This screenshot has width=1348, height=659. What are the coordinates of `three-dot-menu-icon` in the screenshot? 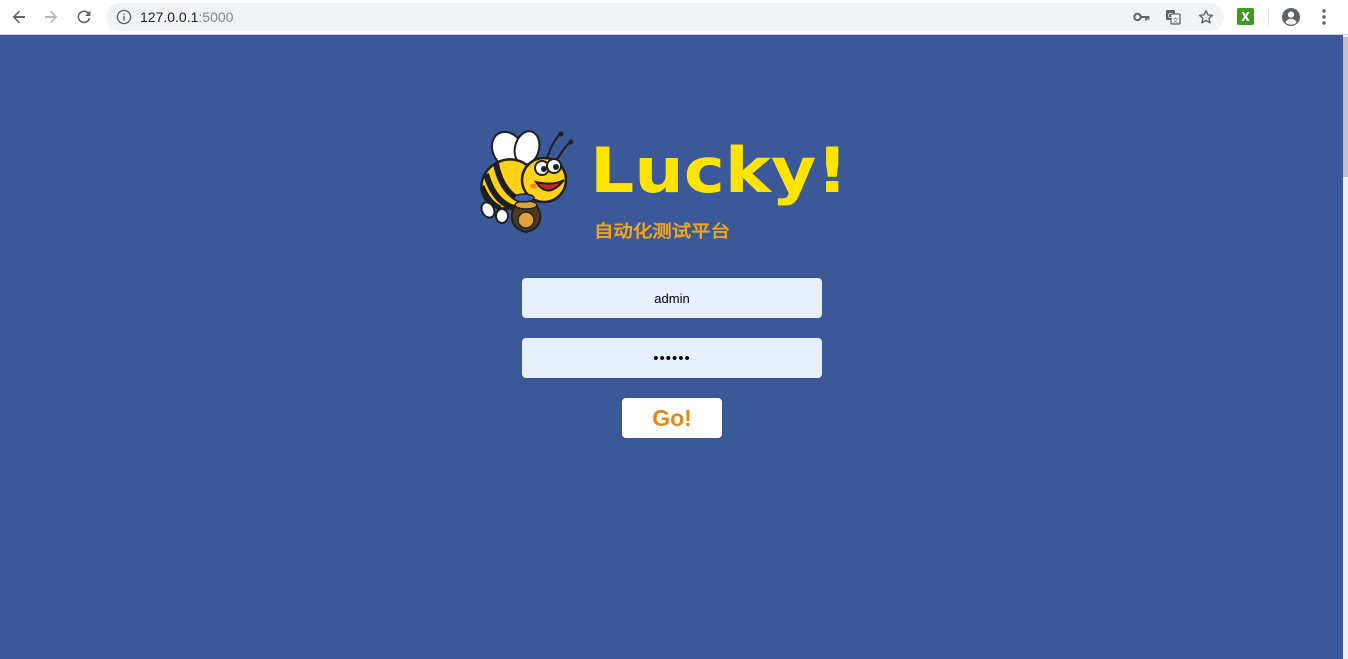 It's located at (1324, 17).